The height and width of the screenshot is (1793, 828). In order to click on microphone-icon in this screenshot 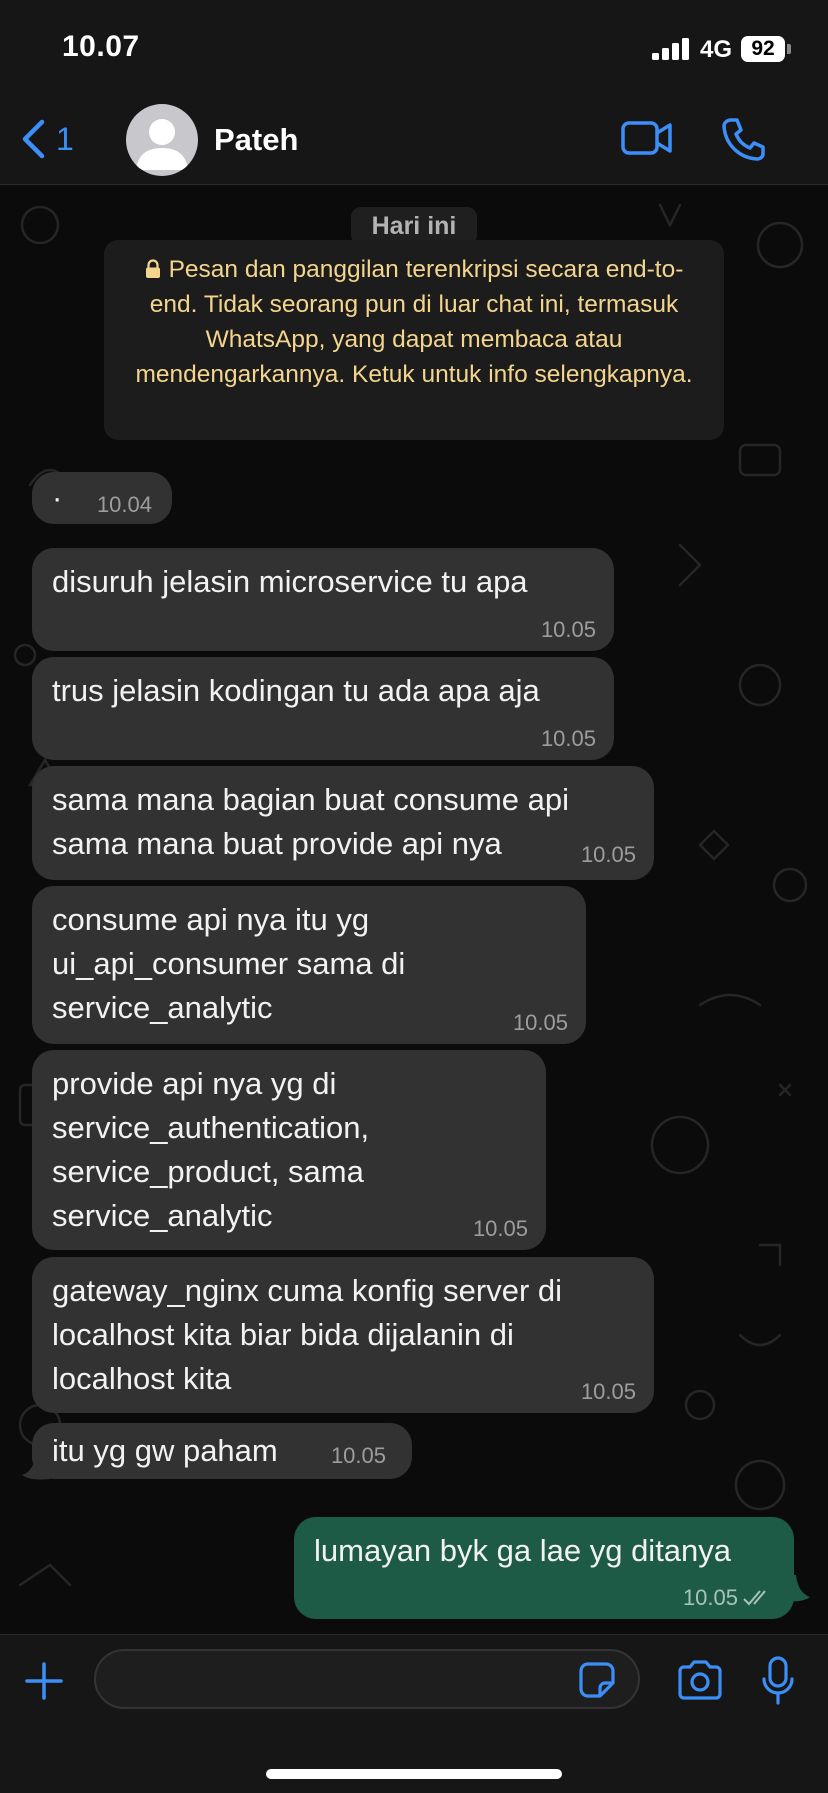, I will do `click(778, 1680)`.